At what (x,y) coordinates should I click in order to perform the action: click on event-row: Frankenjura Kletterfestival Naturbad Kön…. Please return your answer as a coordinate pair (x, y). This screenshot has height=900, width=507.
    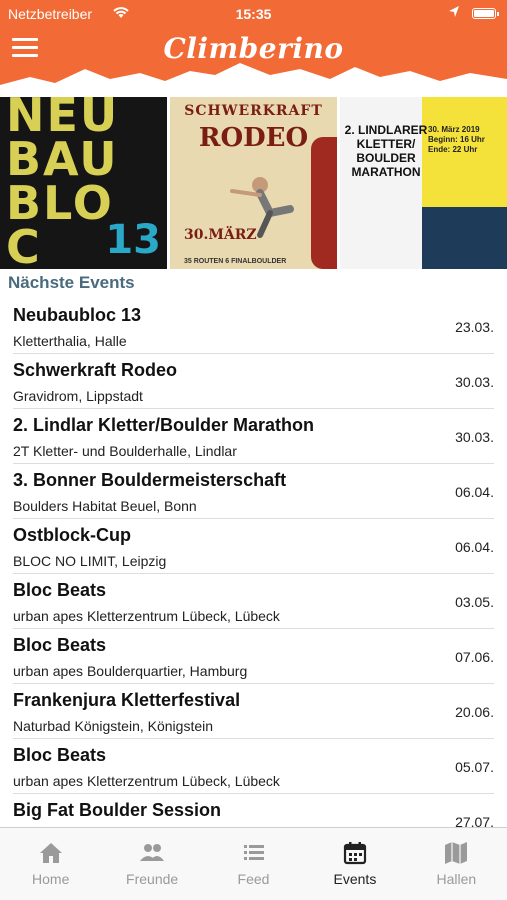
    Looking at the image, I should click on (253, 711).